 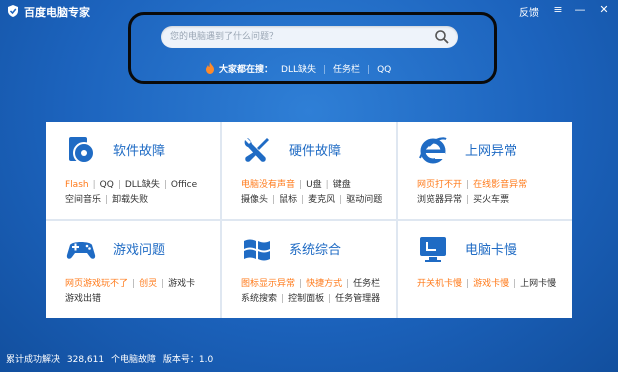 I want to click on issue-tag: 在线影音异常, so click(x=500, y=185).